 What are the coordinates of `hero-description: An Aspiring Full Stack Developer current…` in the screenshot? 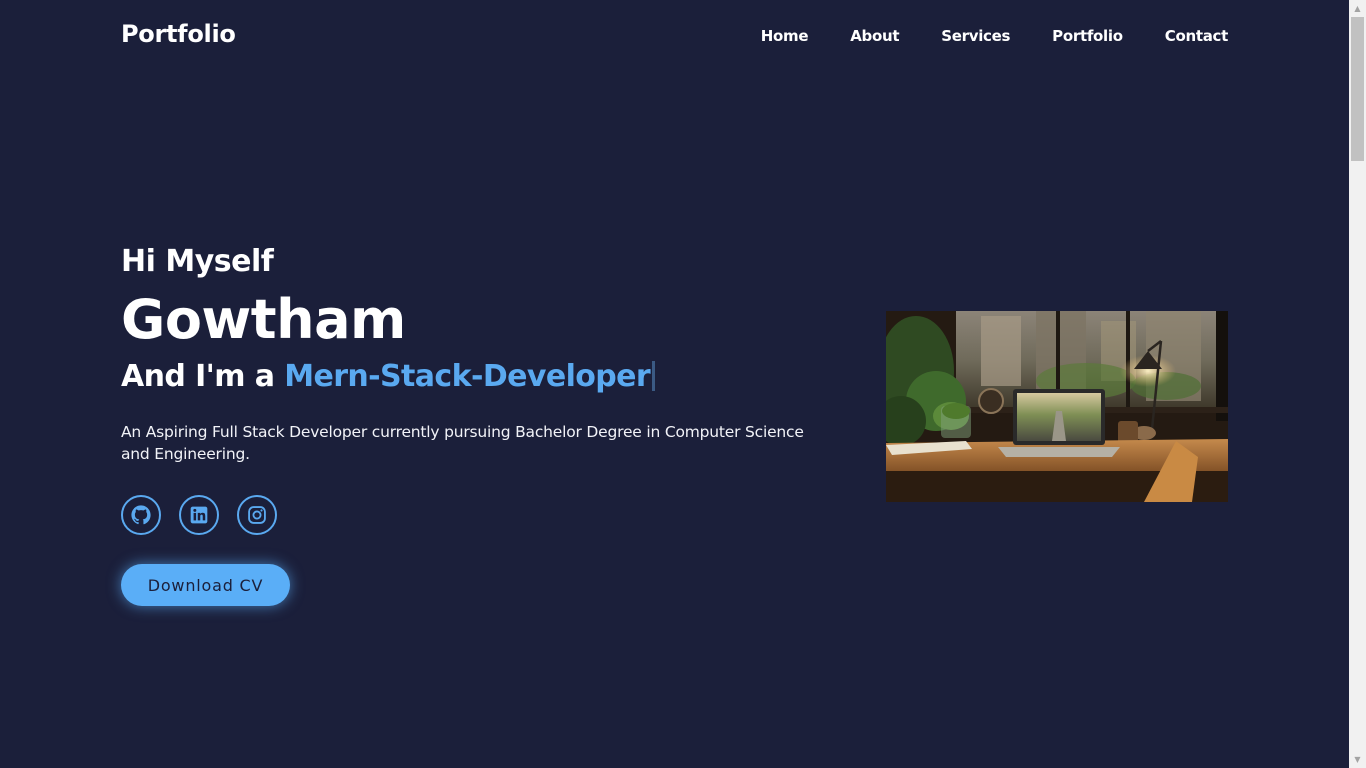 It's located at (462, 443).